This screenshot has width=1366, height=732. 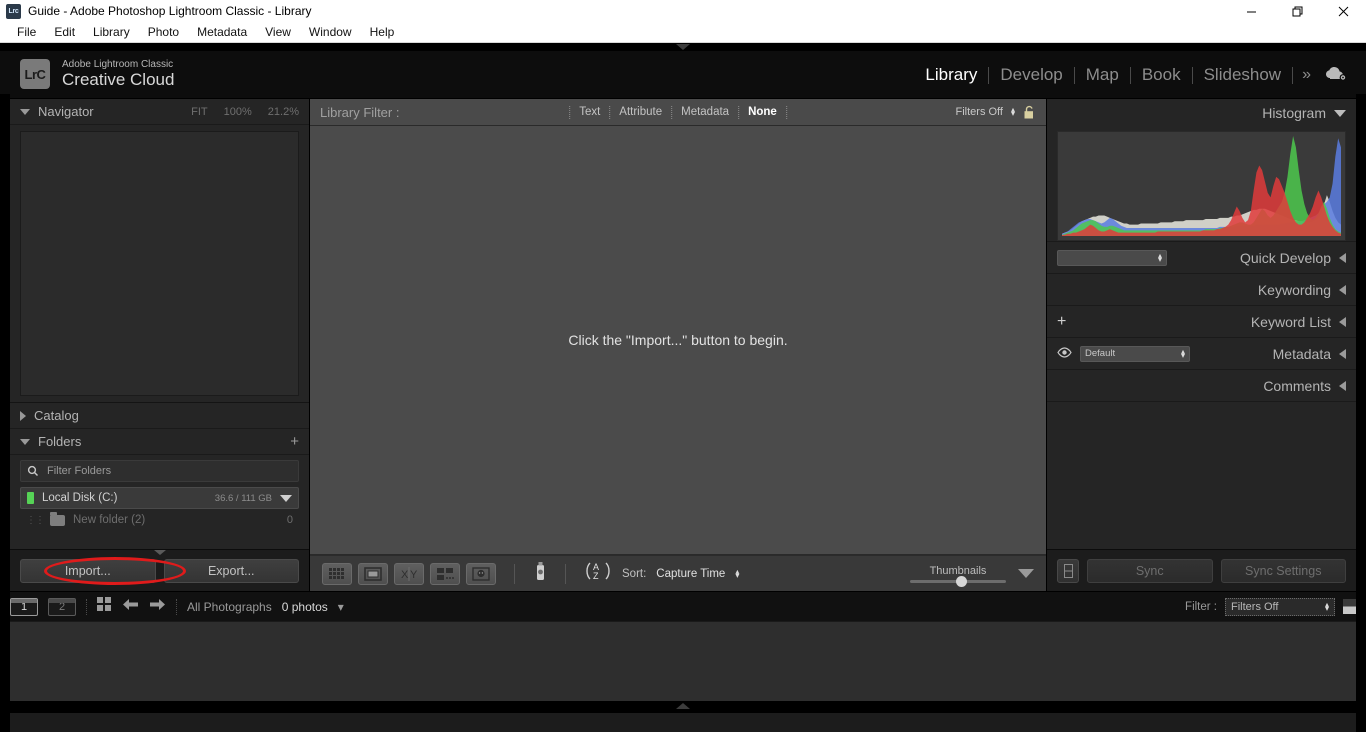 I want to click on sort-value: Capture Time, so click(x=690, y=574).